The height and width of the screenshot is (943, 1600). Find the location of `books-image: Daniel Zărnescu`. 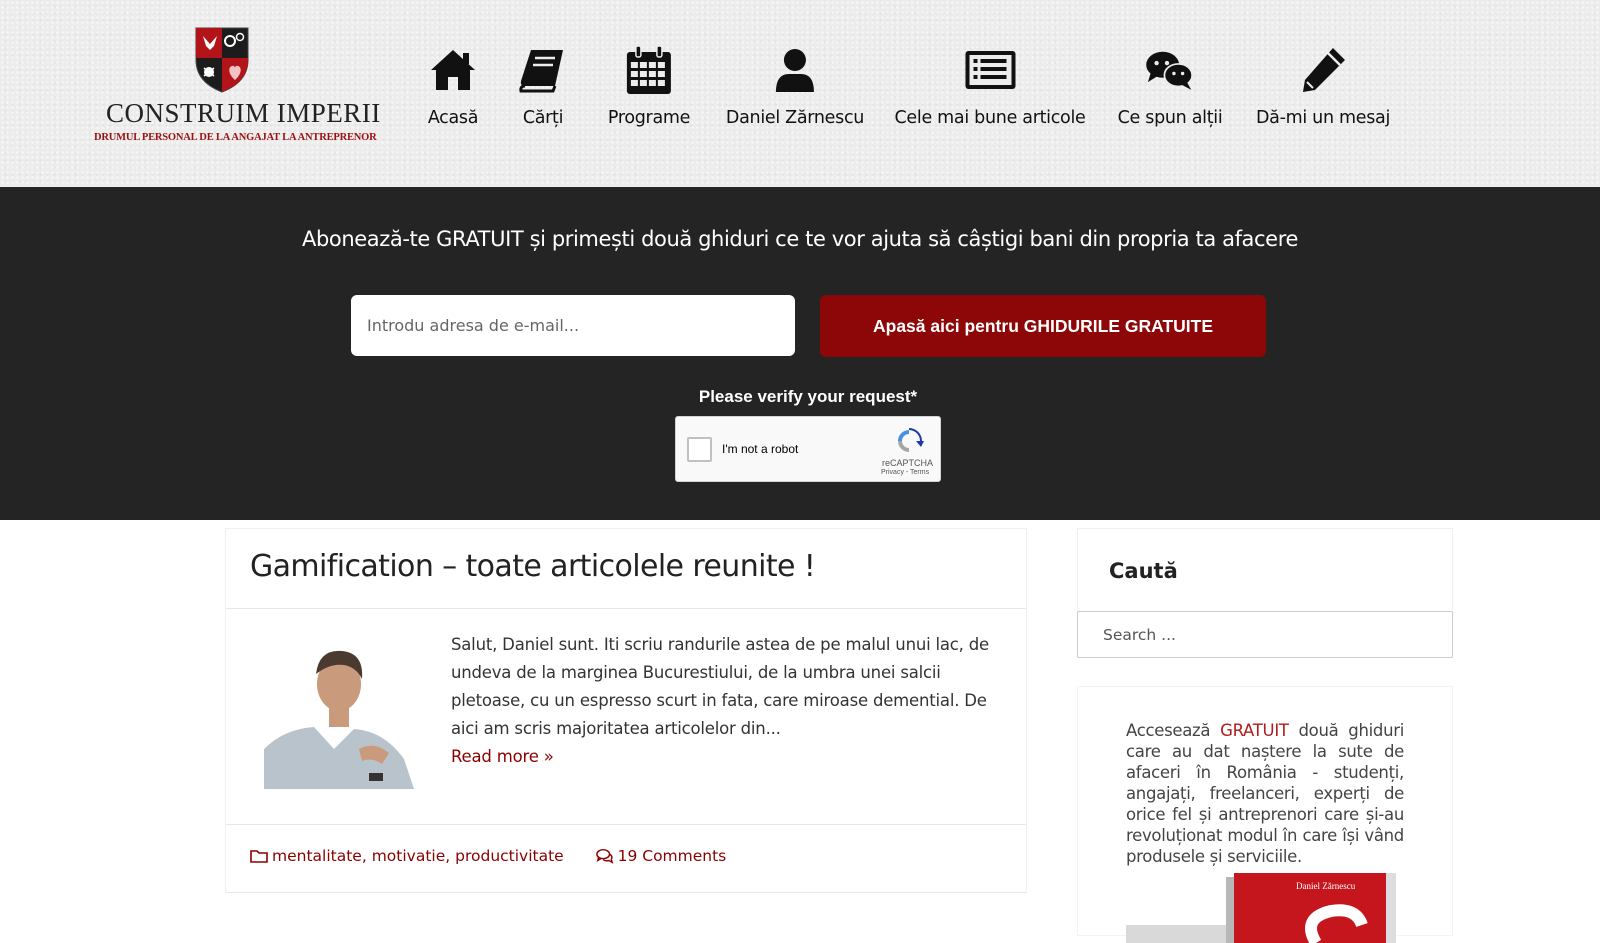

books-image: Daniel Zărnescu is located at coordinates (1261, 908).